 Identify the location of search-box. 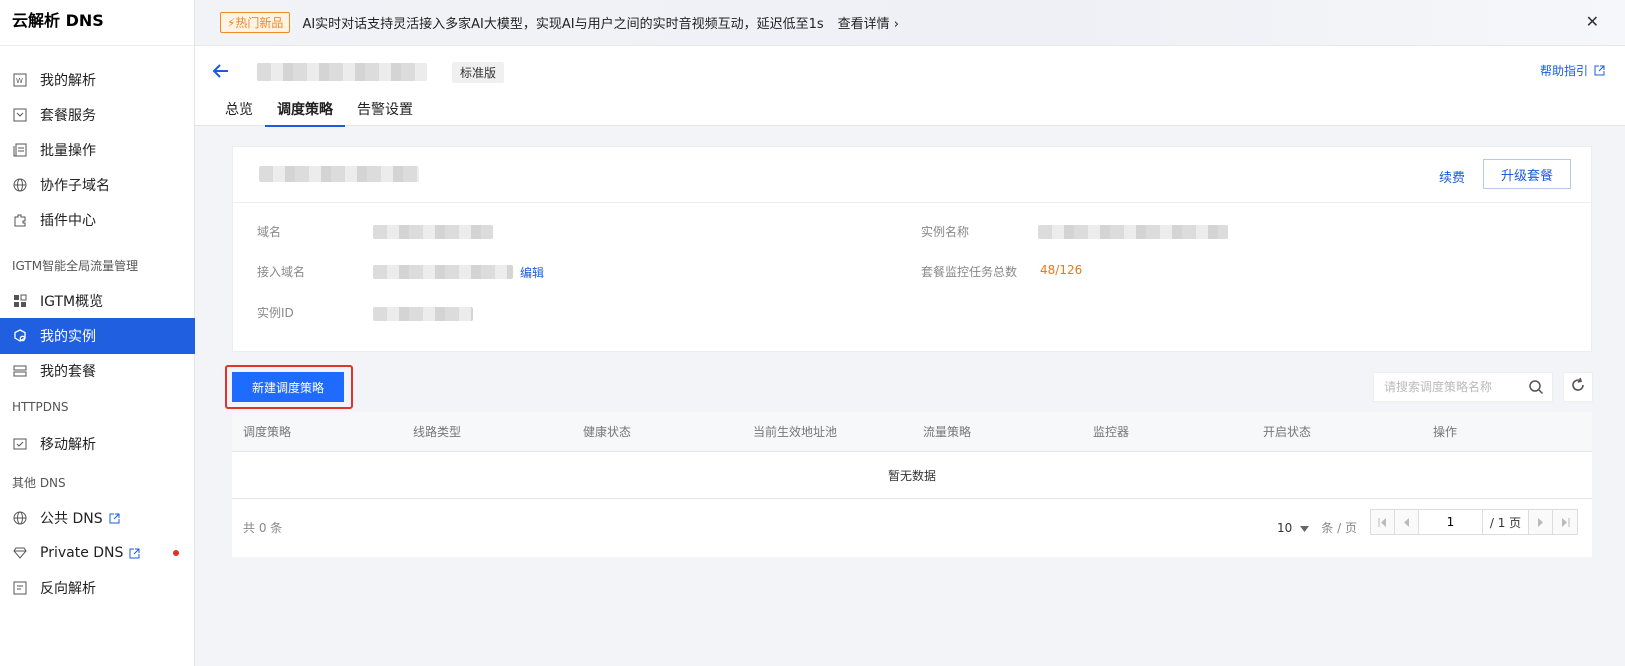
(1463, 387).